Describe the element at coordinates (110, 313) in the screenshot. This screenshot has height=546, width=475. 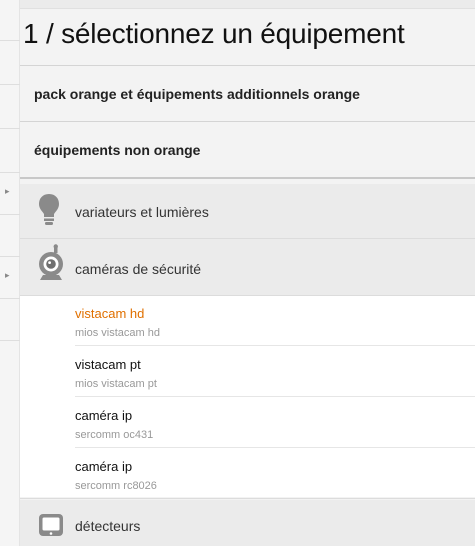
I see `device-name: vistacam hd` at that location.